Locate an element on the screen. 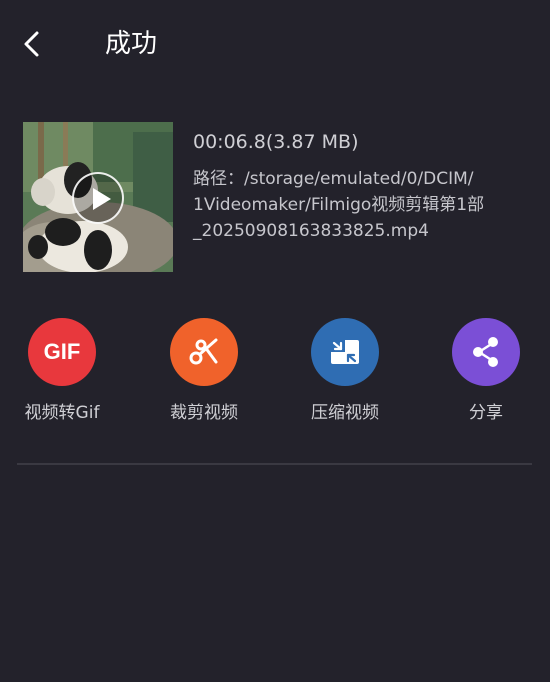 The image size is (550, 682). scissors-icon is located at coordinates (204, 352).